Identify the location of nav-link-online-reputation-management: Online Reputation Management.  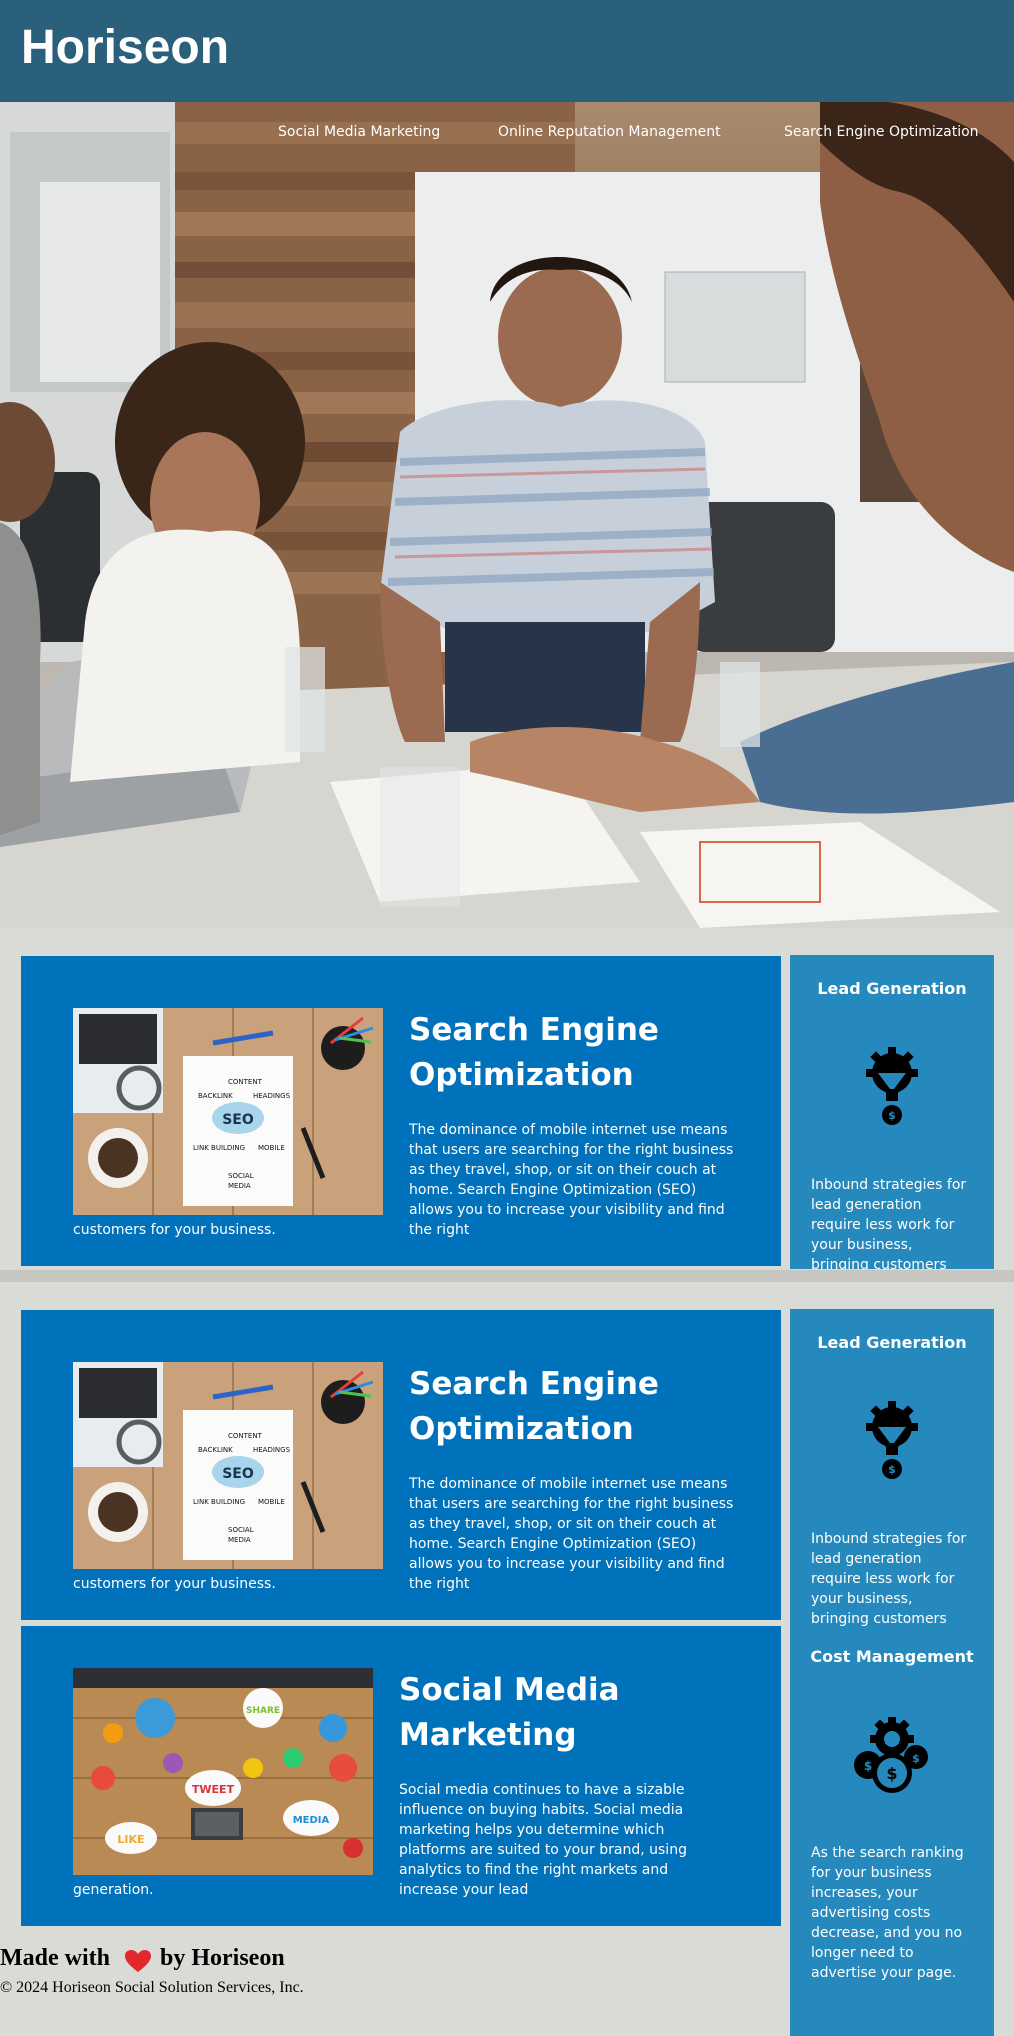
(609, 132).